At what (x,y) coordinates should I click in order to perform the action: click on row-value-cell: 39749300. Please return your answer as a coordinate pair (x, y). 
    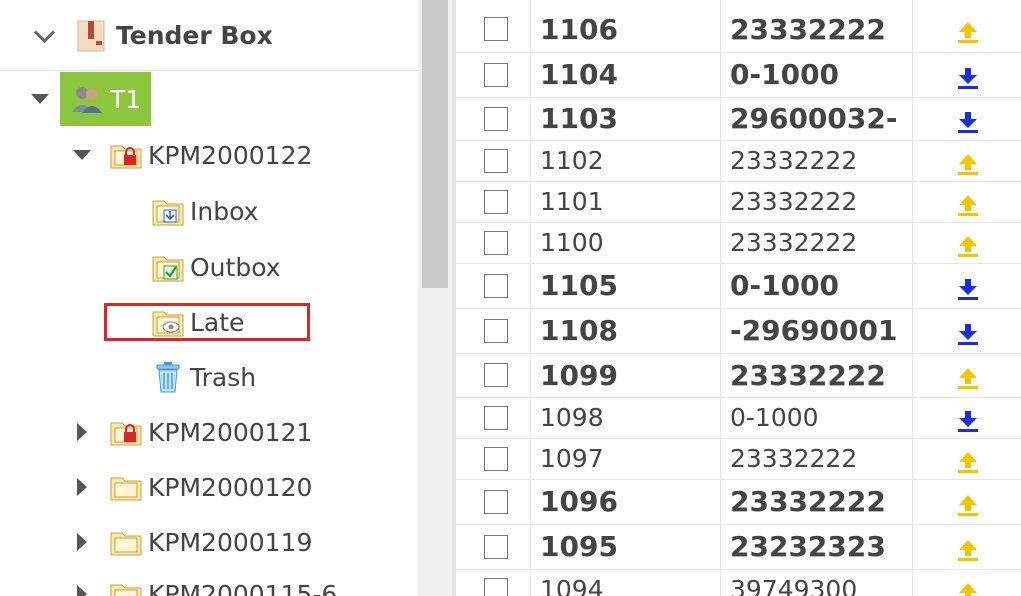
    Looking at the image, I should click on (794, 585).